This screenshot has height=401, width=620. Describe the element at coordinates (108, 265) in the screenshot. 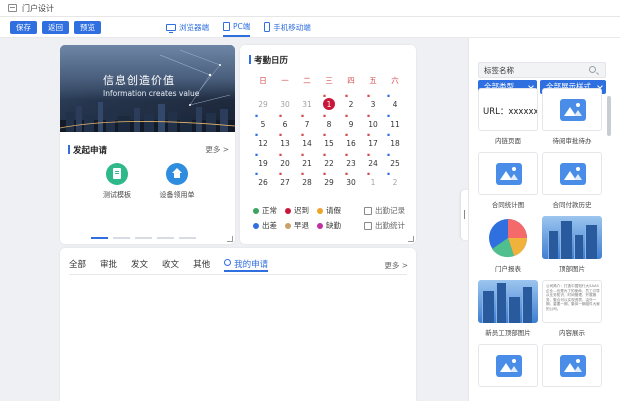

I see `tab-approval: 审批` at that location.